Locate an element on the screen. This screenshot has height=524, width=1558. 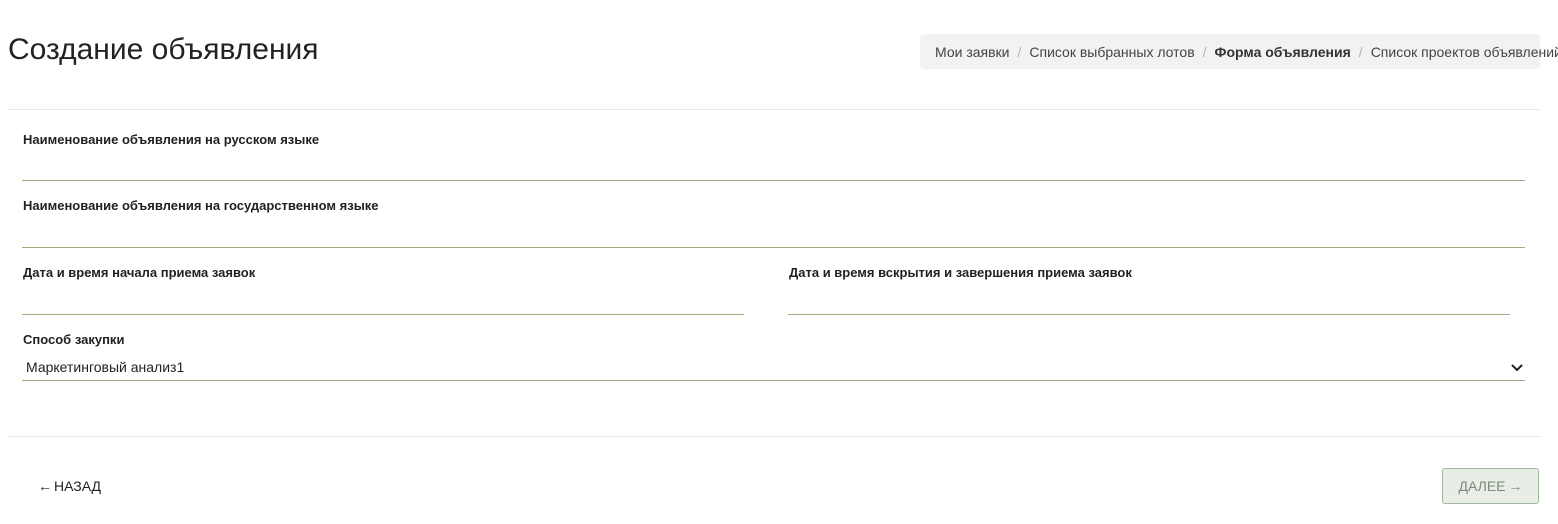
procurement-method-select: Маркетинговый анализ1 is located at coordinates (773, 368).